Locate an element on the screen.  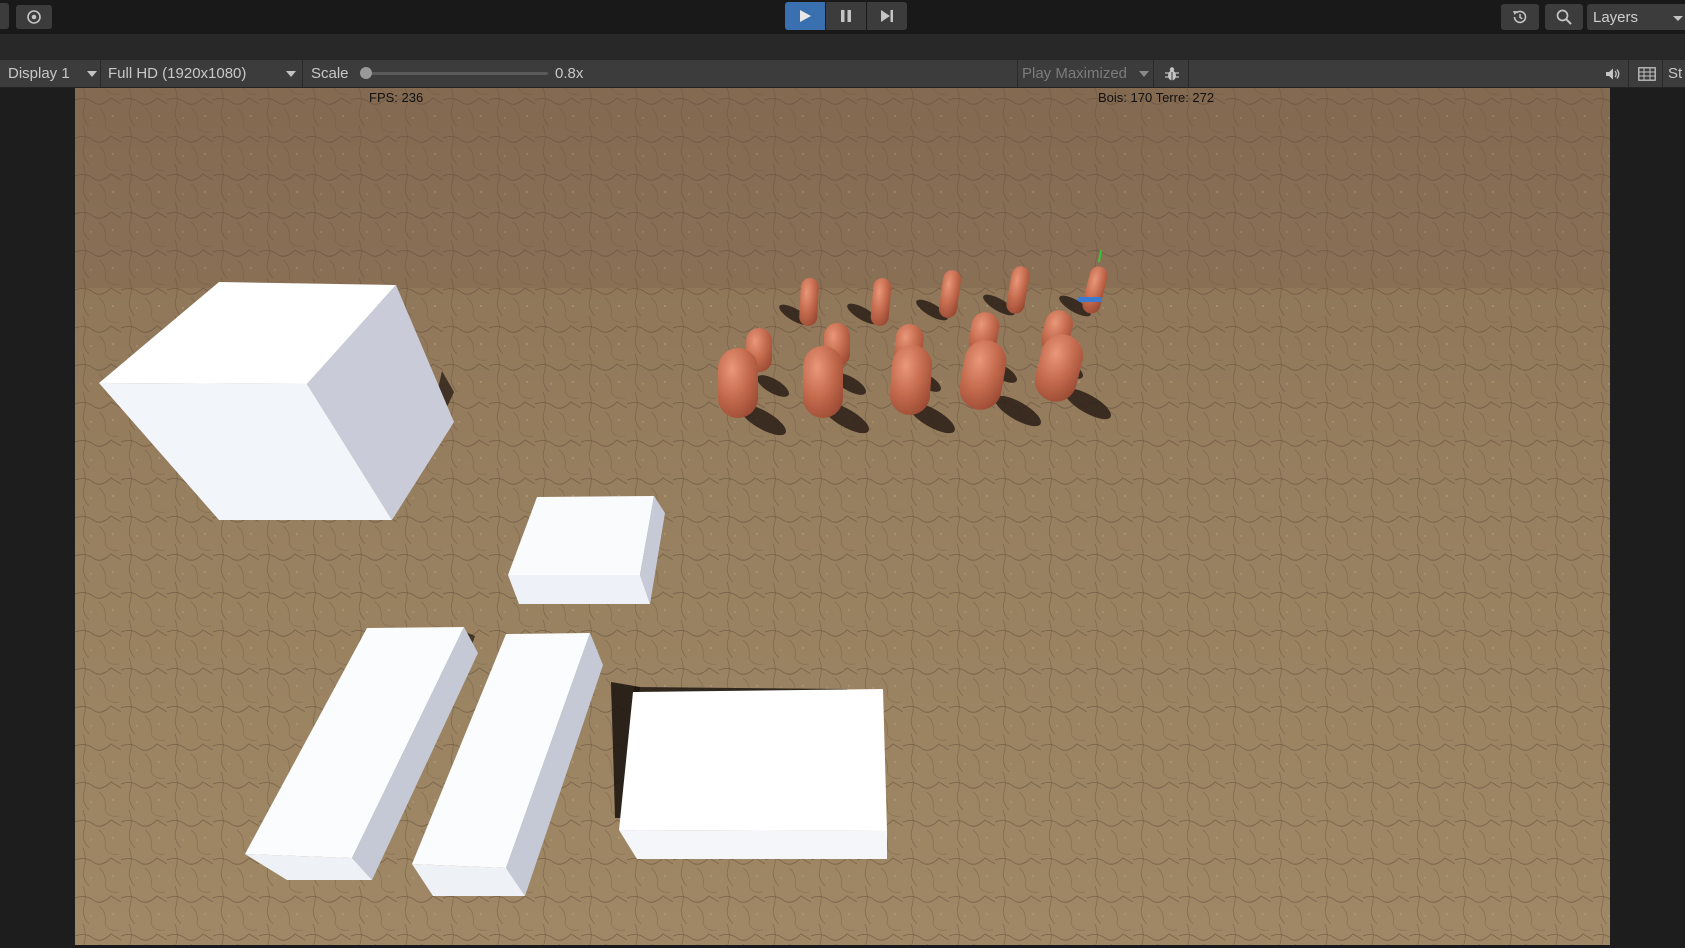
play-button is located at coordinates (805, 16).